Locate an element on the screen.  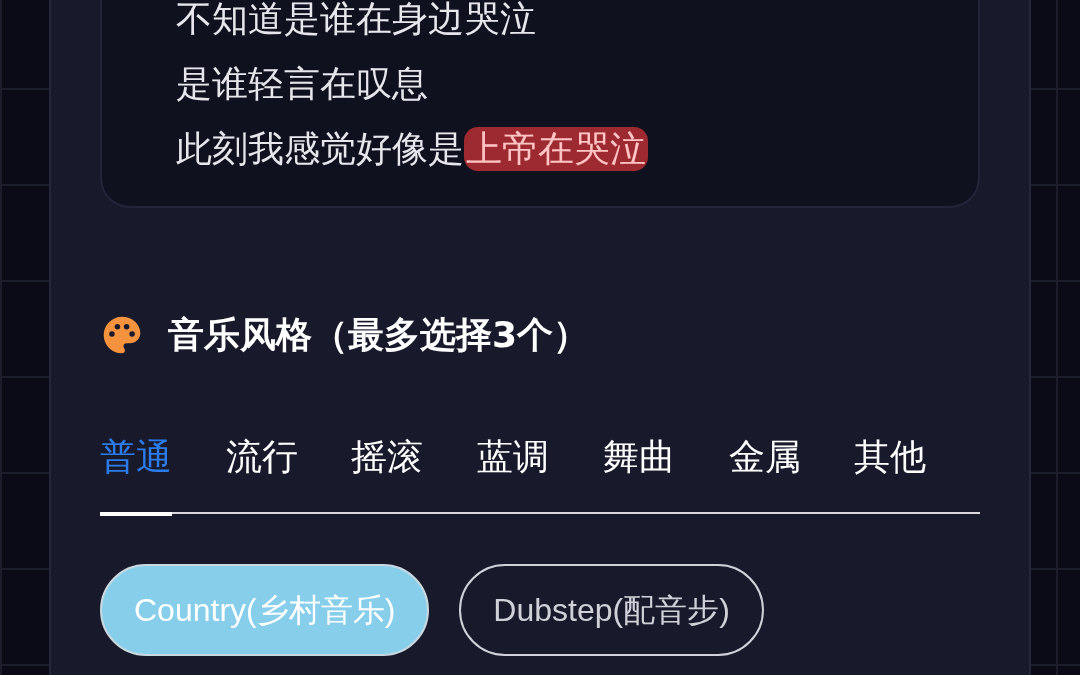
lyric-line: 是谁轻言在叹息 is located at coordinates (302, 84).